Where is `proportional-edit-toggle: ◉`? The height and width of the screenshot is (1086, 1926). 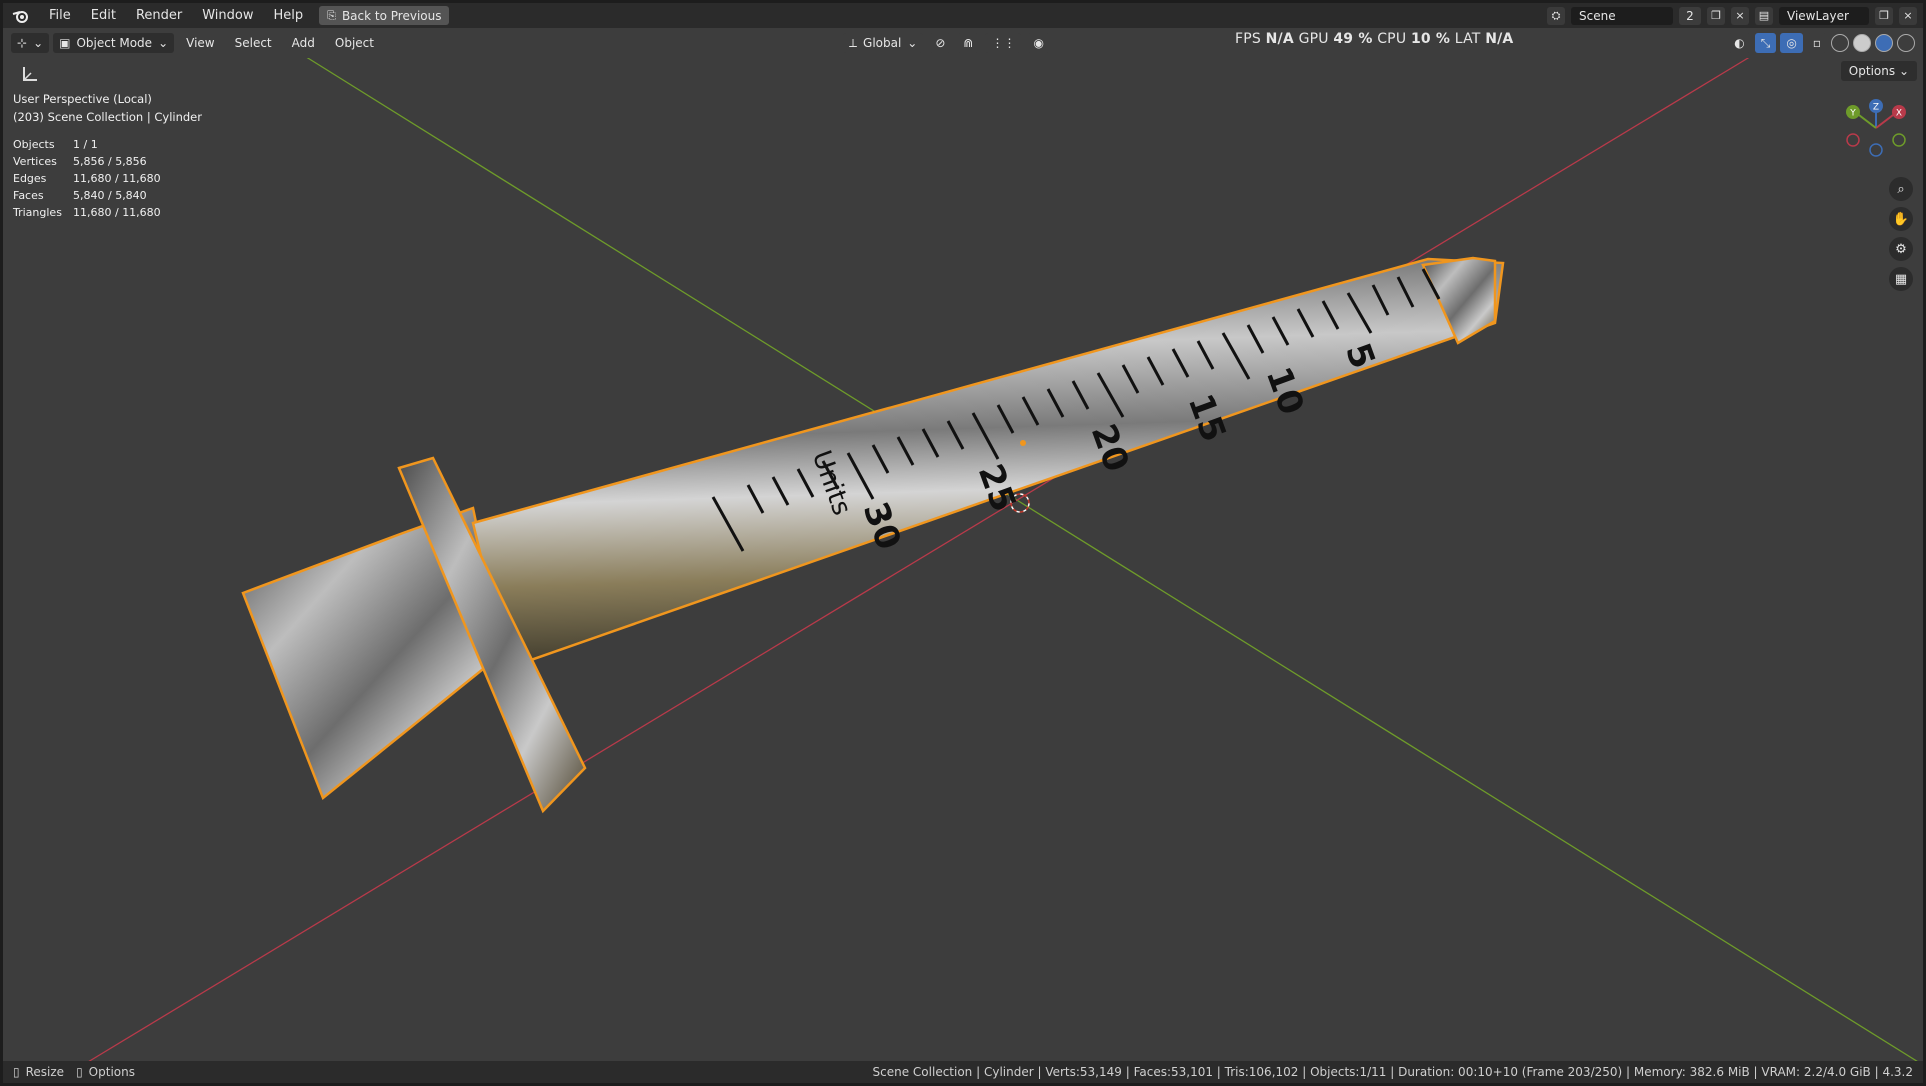 proportional-edit-toggle: ◉ is located at coordinates (1038, 43).